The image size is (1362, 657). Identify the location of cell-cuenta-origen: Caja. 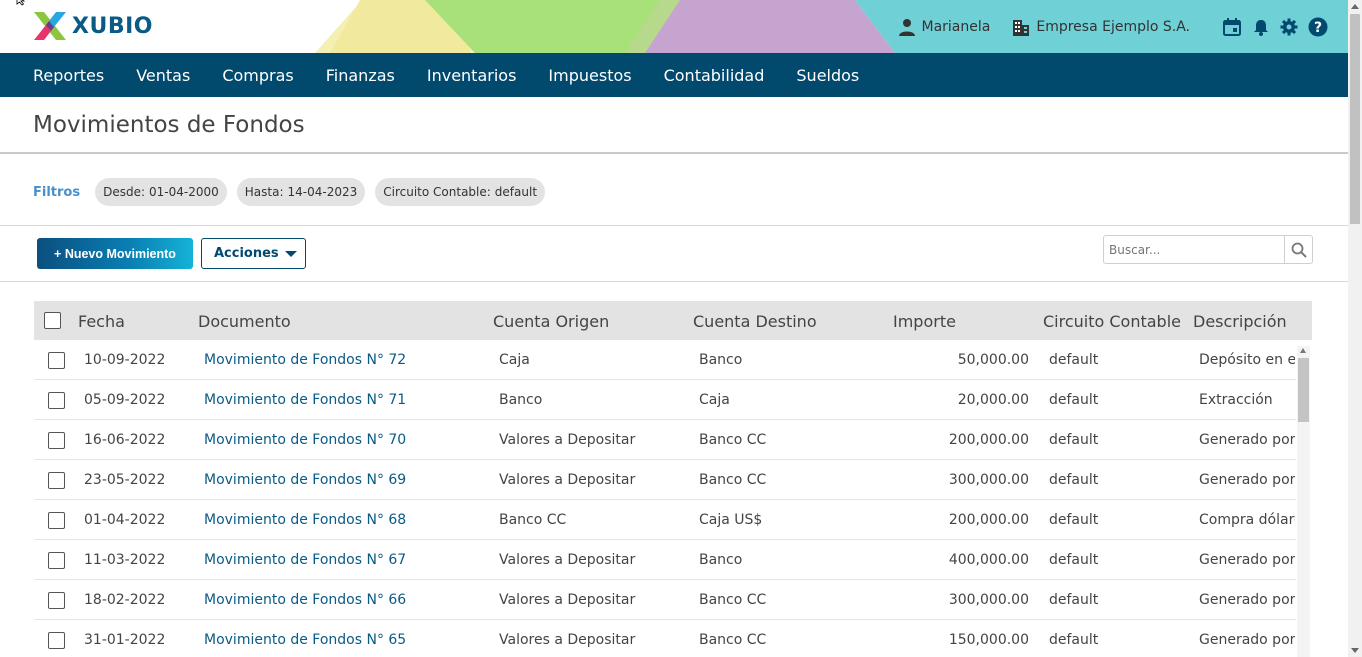
(514, 360).